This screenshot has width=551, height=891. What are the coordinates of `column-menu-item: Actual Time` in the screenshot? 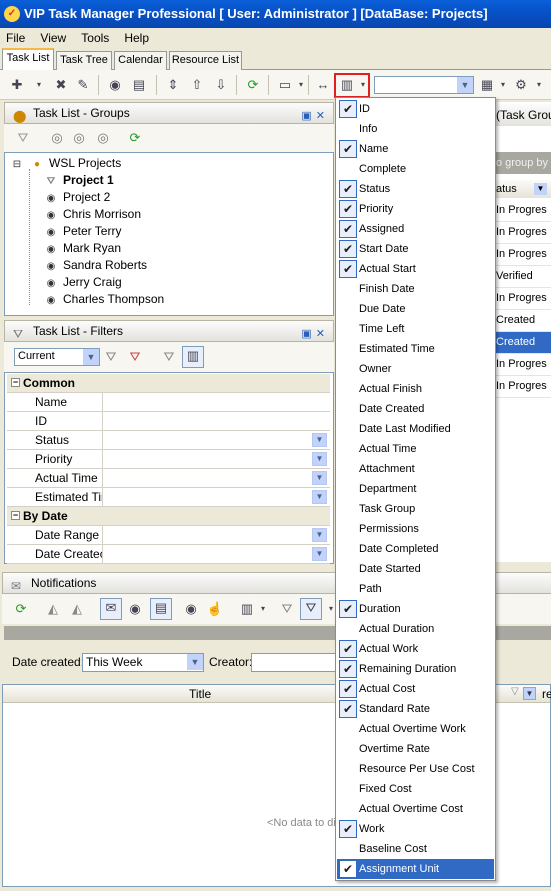 It's located at (415, 449).